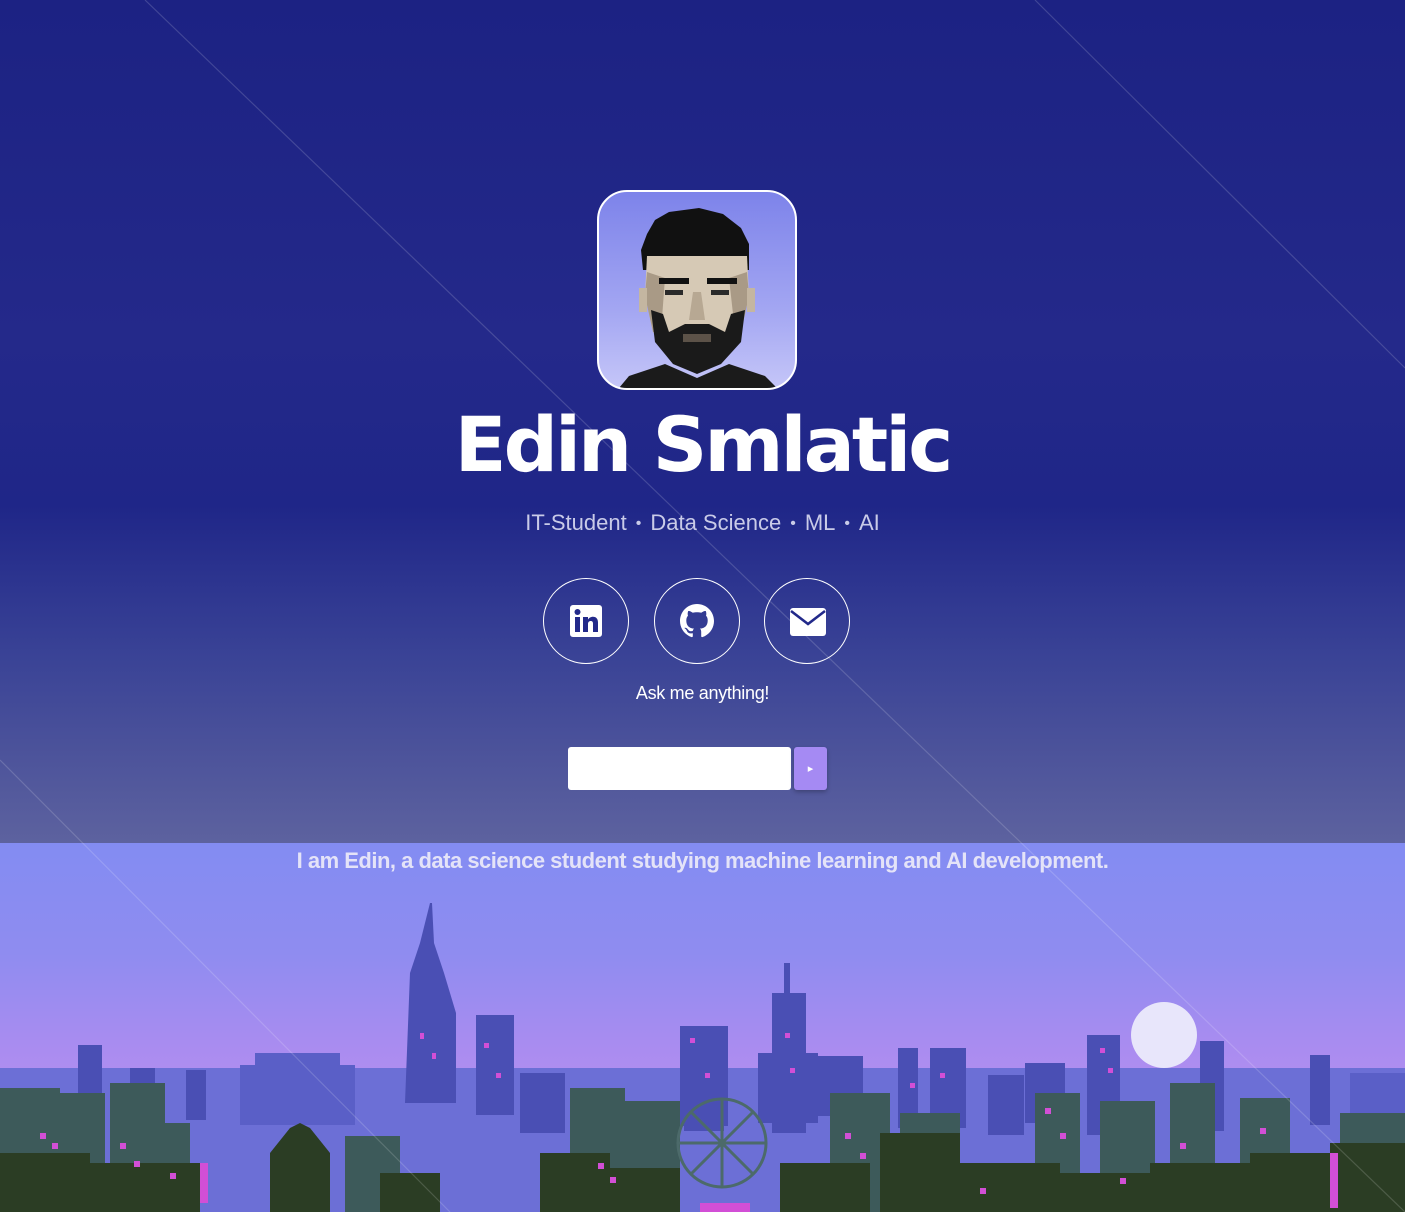  I want to click on tagline-item: Data Science, so click(716, 522).